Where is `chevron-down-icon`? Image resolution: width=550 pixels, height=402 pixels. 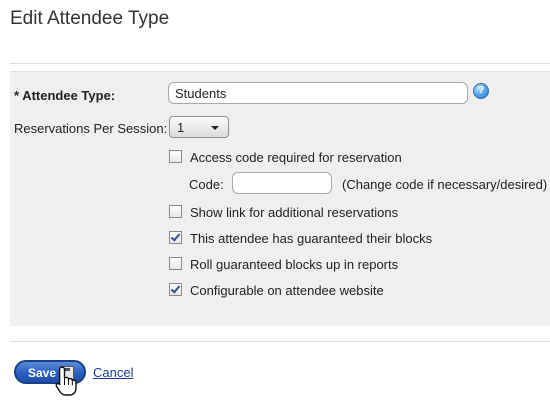 chevron-down-icon is located at coordinates (215, 128).